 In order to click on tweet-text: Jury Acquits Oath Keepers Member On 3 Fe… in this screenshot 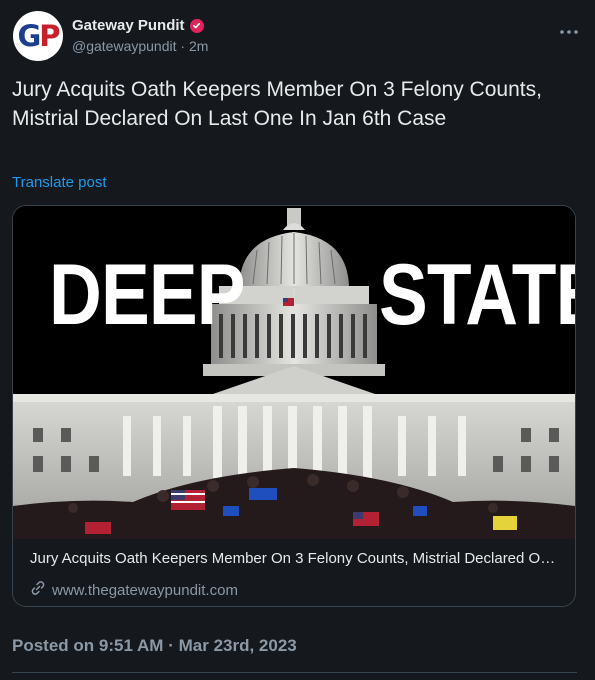, I will do `click(277, 104)`.